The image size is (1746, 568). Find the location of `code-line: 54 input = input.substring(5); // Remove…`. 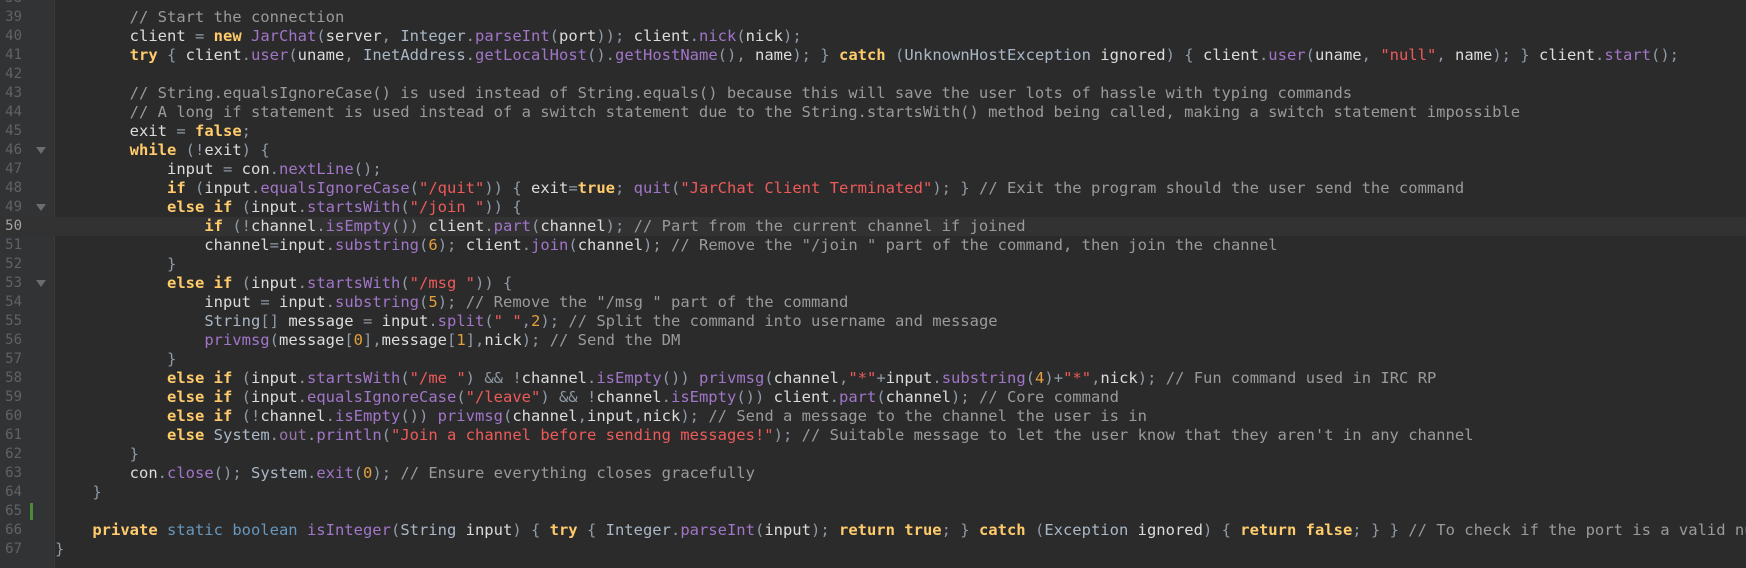

code-line: 54 input = input.substring(5); // Remove… is located at coordinates (873, 302).